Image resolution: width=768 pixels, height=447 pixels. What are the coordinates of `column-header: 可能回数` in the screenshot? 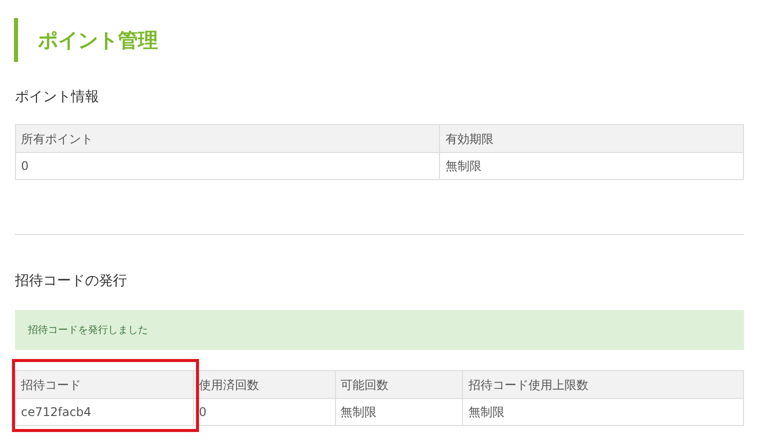 It's located at (399, 384).